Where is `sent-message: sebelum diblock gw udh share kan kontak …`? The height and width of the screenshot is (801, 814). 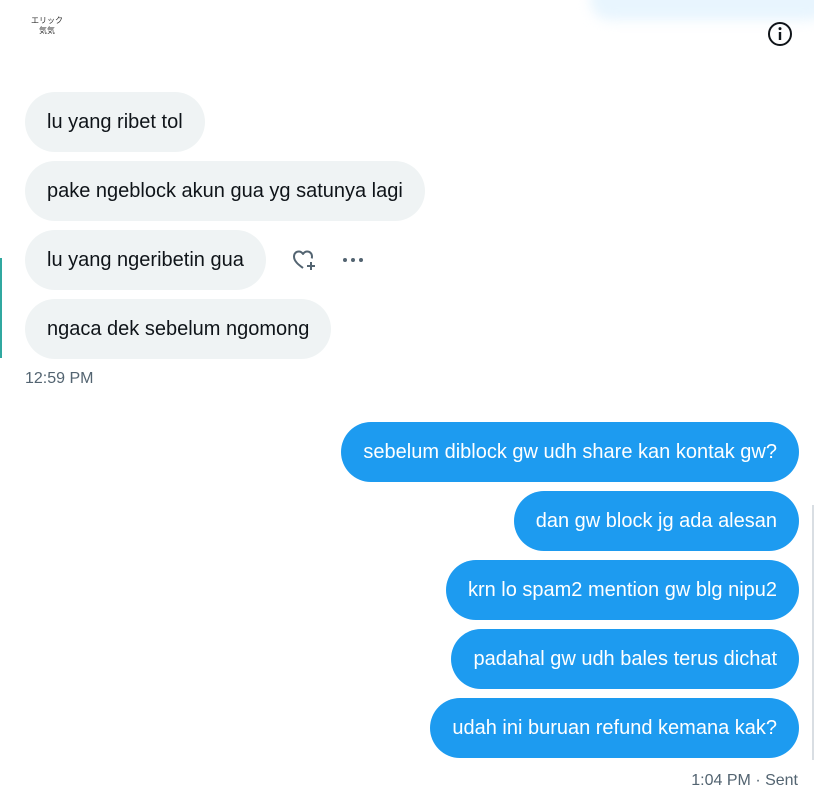
sent-message: sebelum diblock gw udh share kan kontak … is located at coordinates (570, 452).